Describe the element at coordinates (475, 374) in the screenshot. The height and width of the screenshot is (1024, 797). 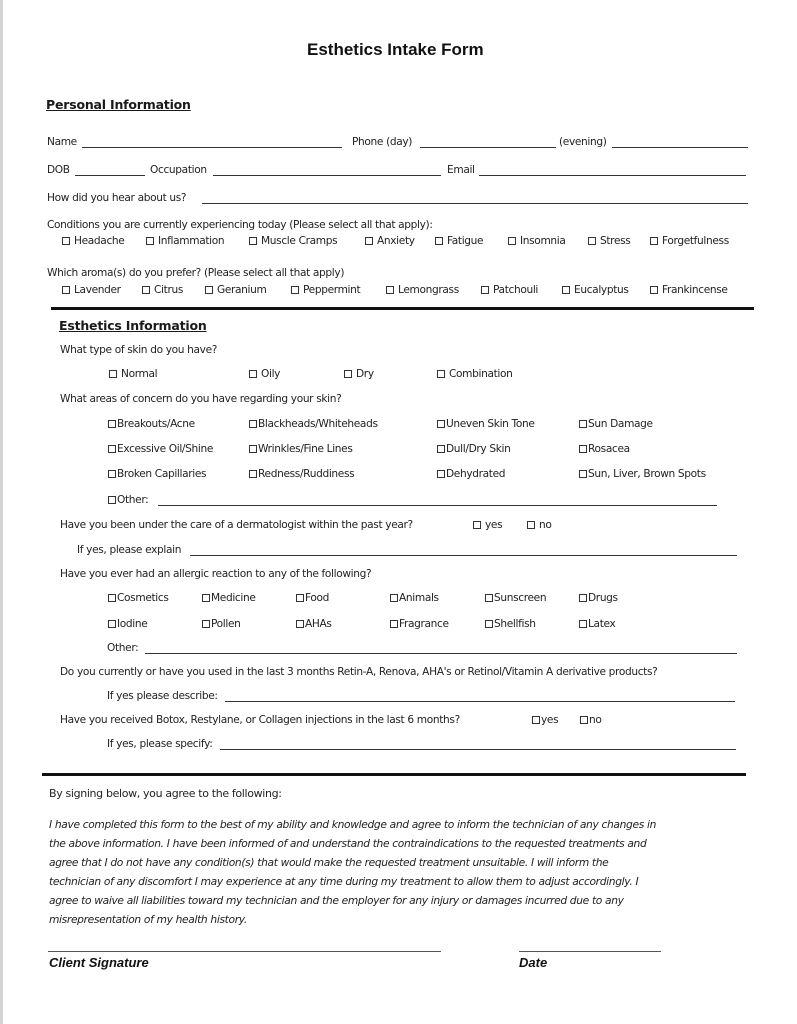
I see `skin-type-combination: Combination` at that location.